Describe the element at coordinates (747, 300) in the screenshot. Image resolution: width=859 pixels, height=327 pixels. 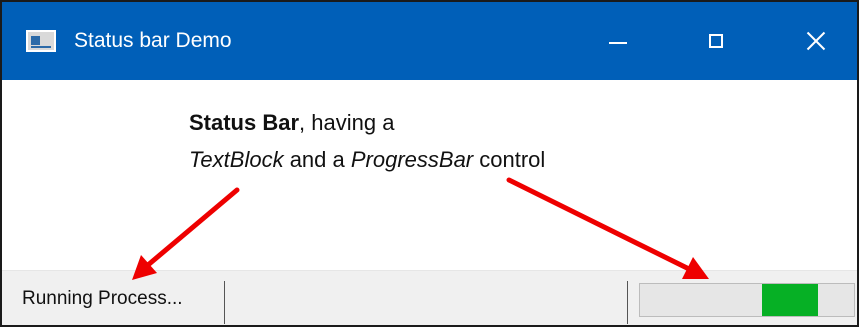
I see `progress-bar` at that location.